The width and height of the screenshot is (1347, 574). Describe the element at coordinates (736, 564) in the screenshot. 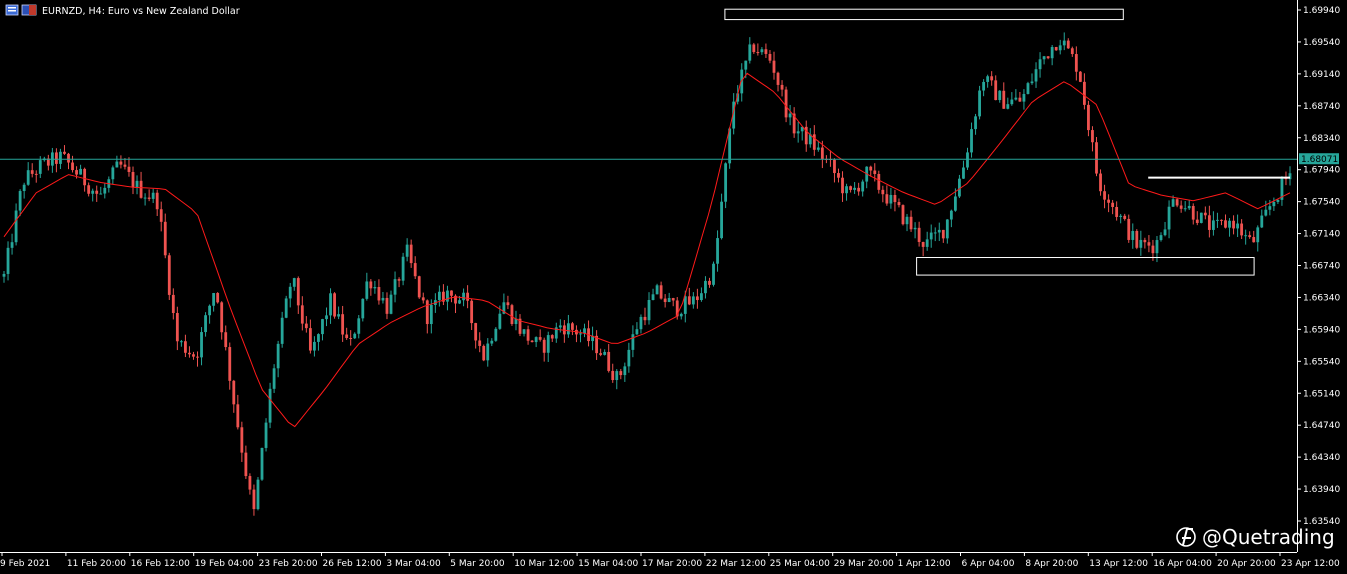

I see `x-tick-label: 22 Mar 12:00` at that location.